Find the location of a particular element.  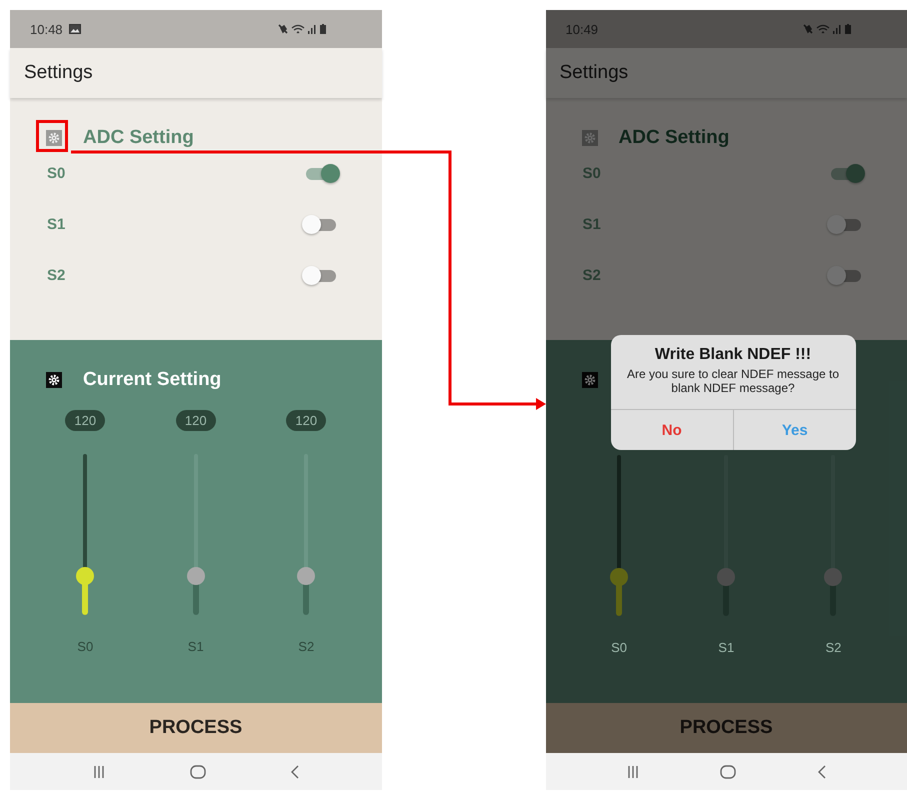

dialog-message: Are you sure to clear NDEF message to blank NDEF message? is located at coordinates (733, 380).